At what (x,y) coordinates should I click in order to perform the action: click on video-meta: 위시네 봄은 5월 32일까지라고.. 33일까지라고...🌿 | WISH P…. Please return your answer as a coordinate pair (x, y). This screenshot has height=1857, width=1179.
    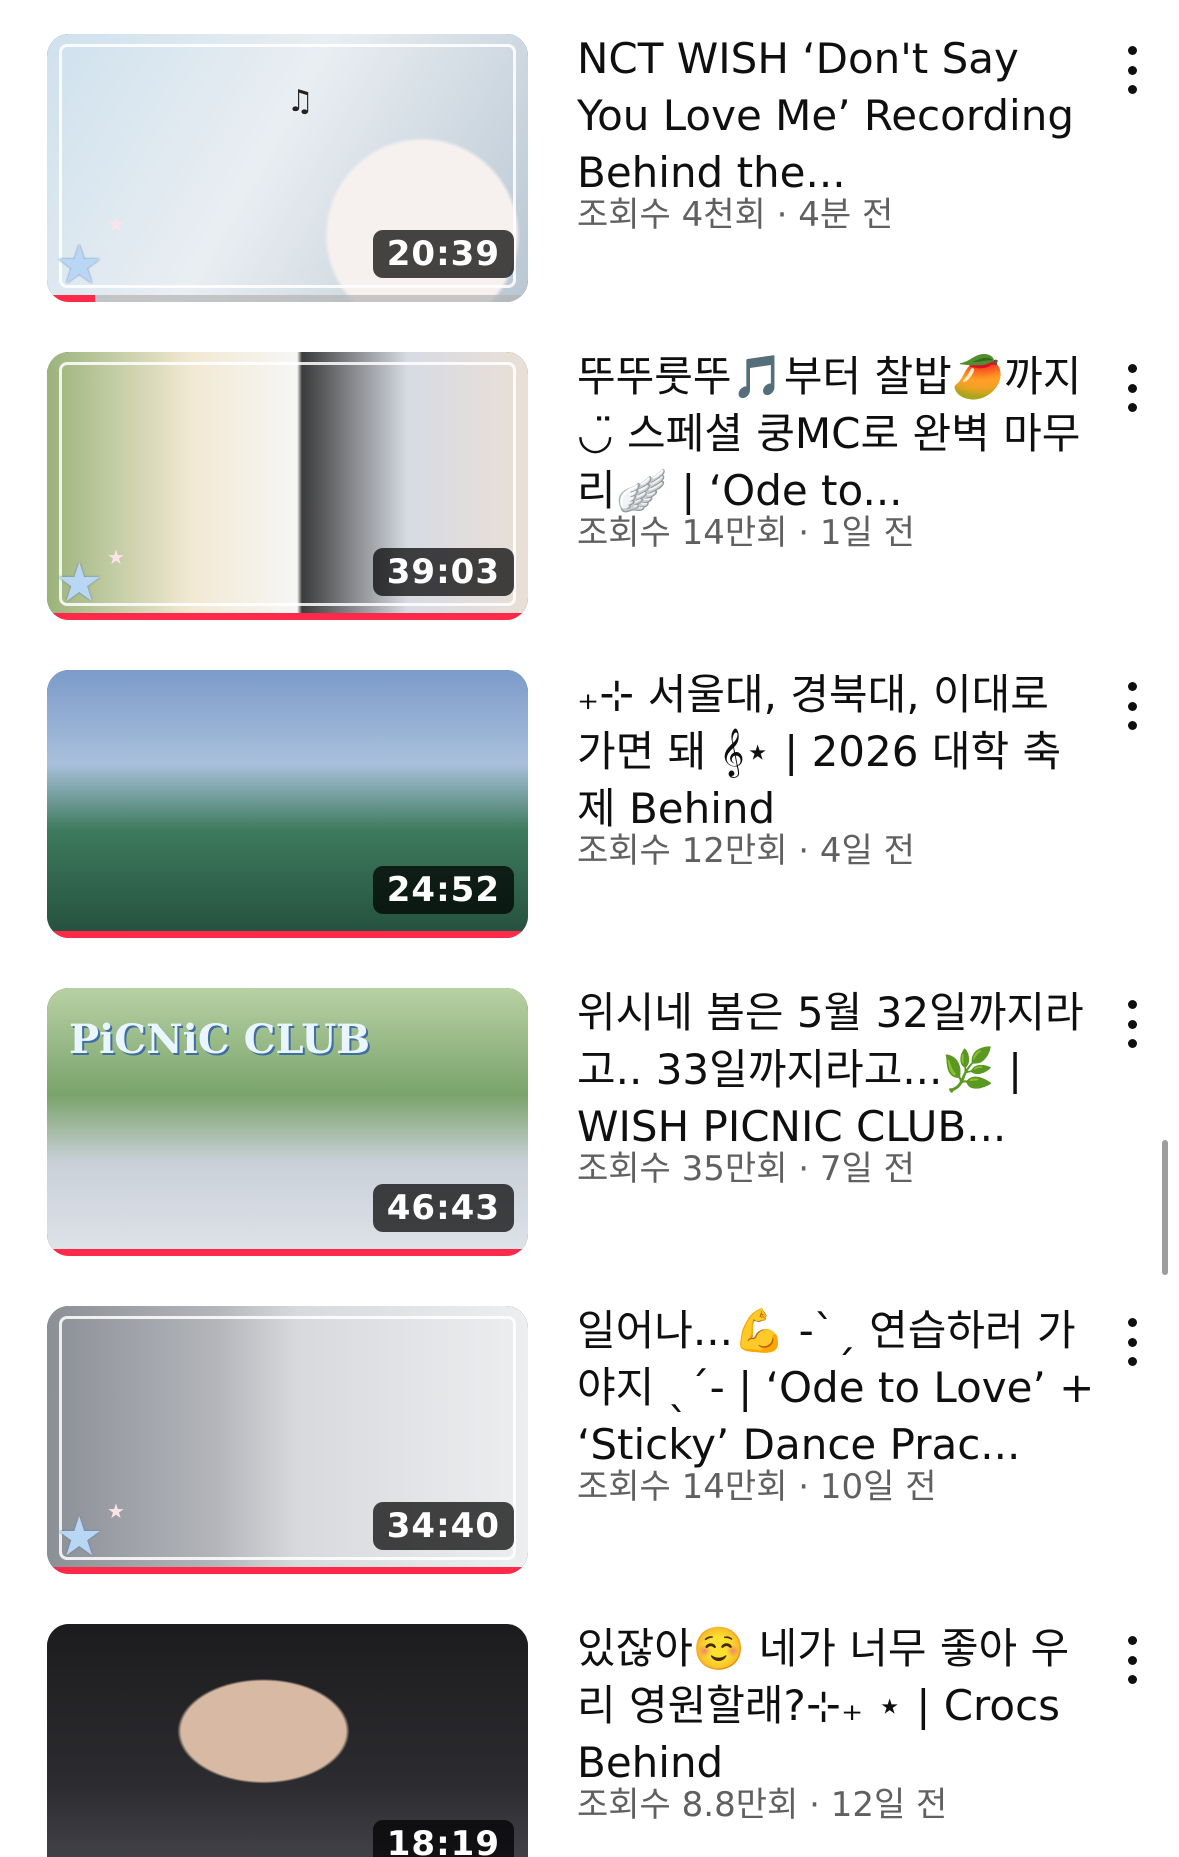
    Looking at the image, I should click on (837, 1086).